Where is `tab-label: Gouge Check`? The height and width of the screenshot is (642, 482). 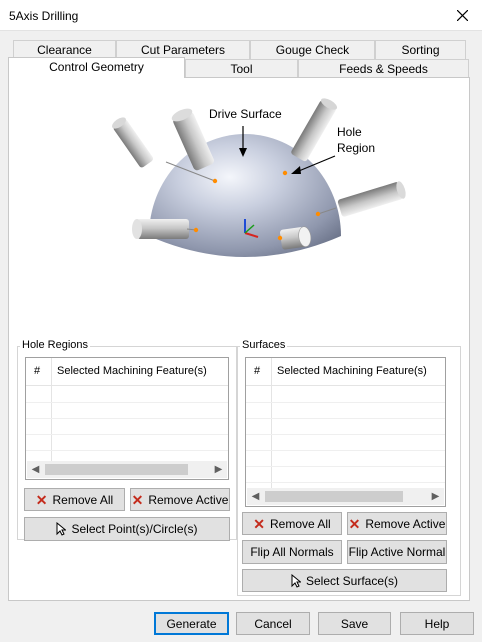 tab-label: Gouge Check is located at coordinates (312, 50).